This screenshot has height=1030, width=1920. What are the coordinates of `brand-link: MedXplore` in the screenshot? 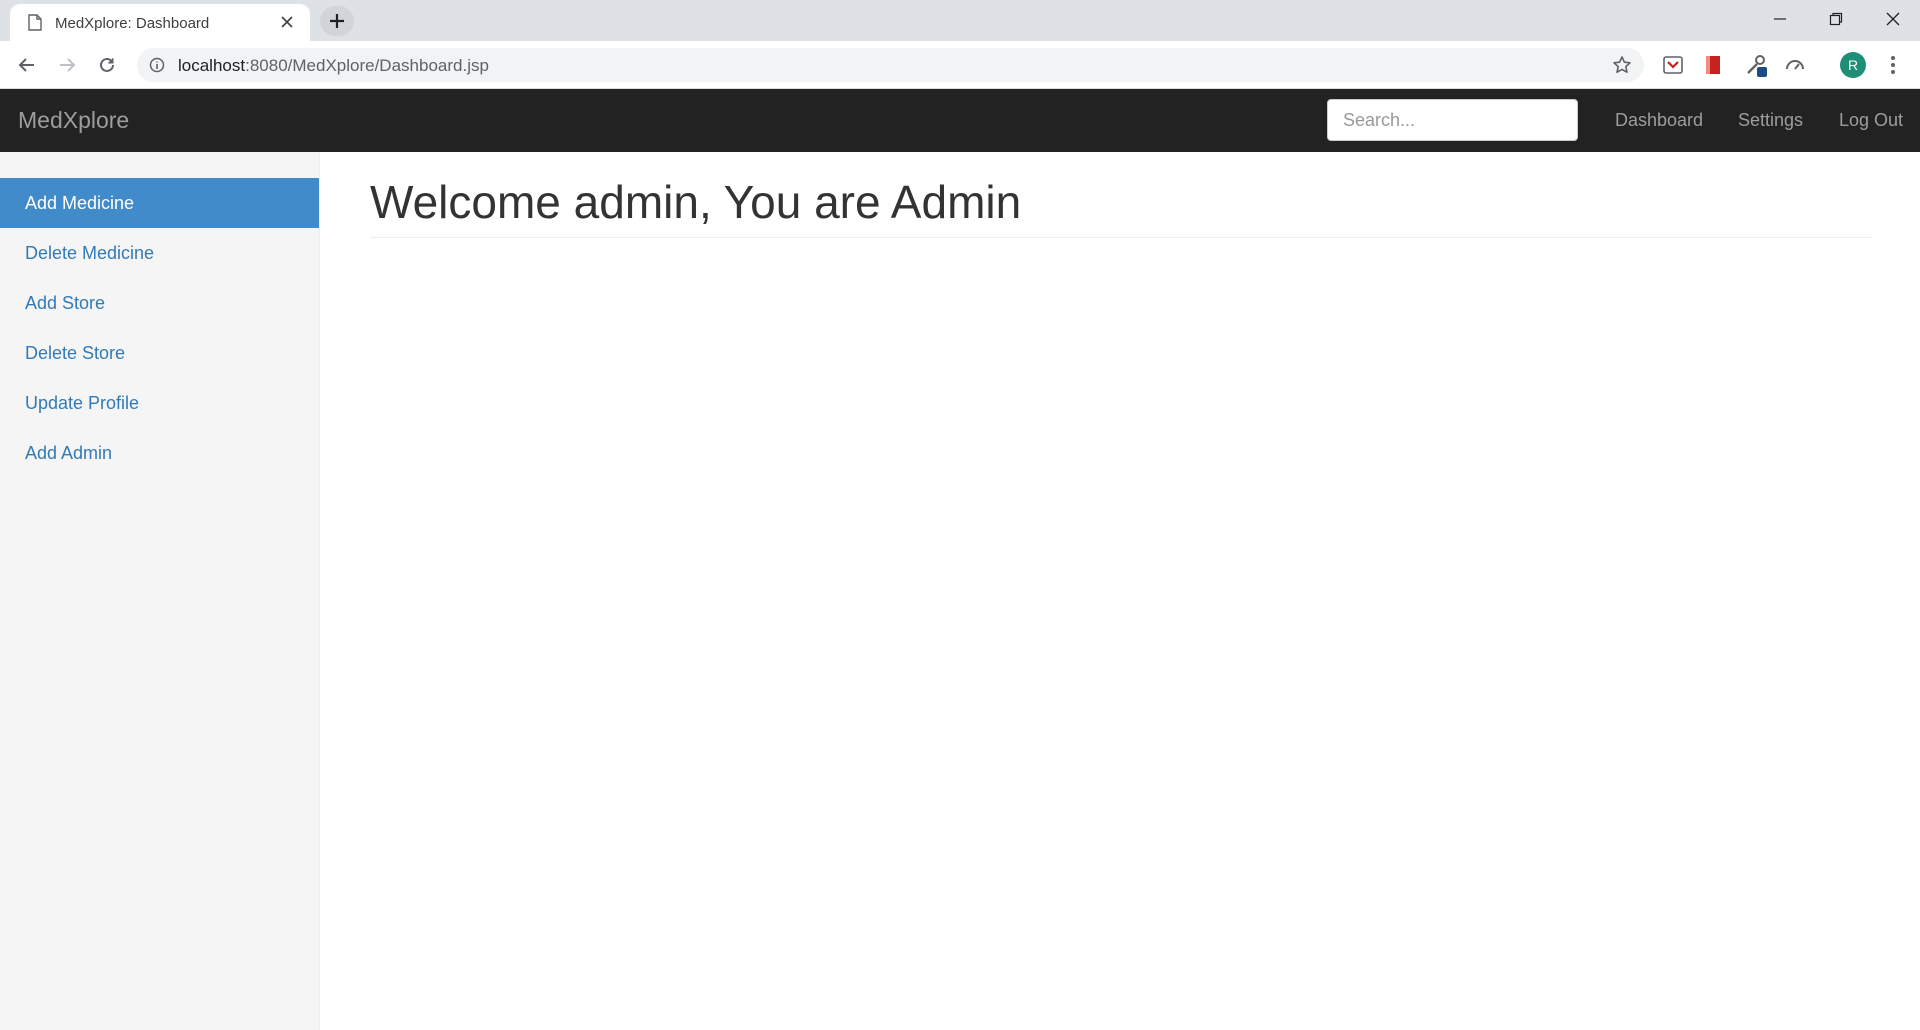 It's located at (73, 120).